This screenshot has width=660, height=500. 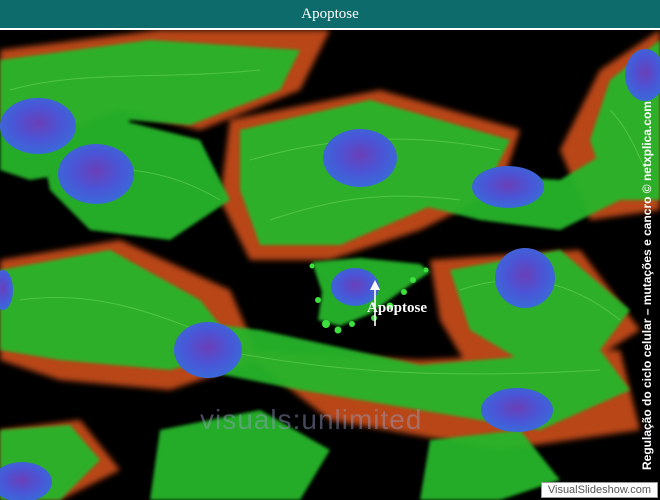 I want to click on slide-title-bar: Apoptose, so click(x=330, y=14).